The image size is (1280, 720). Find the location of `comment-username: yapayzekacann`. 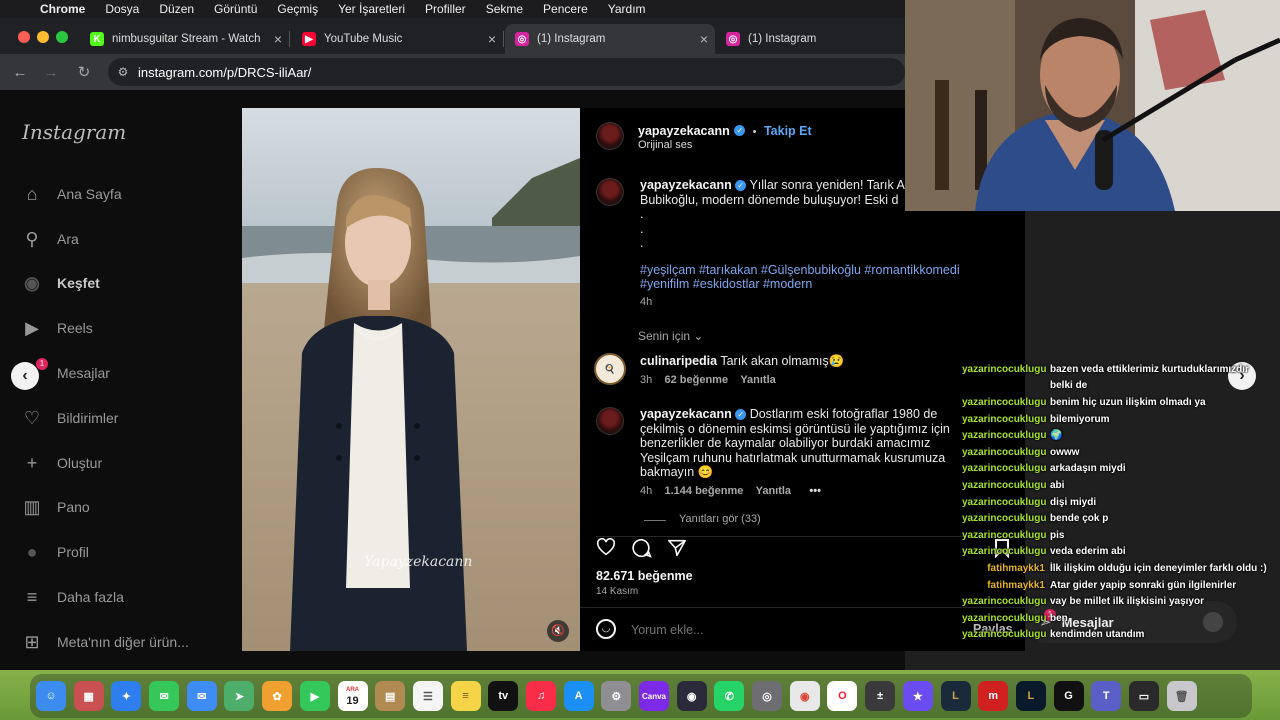

comment-username: yapayzekacann is located at coordinates (686, 414).